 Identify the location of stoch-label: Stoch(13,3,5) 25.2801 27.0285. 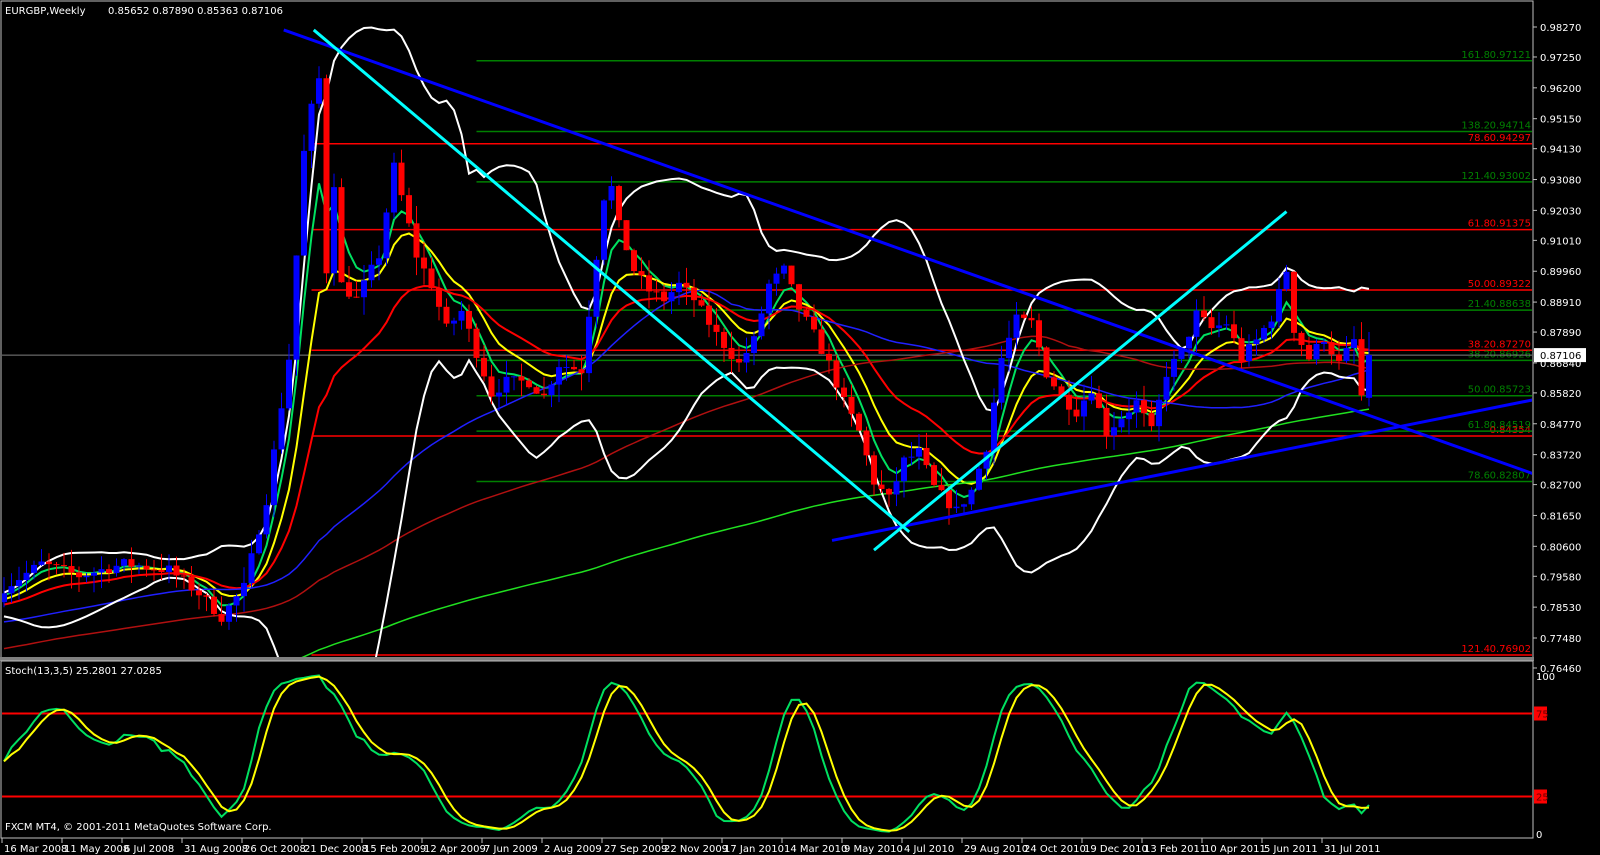
(83, 671).